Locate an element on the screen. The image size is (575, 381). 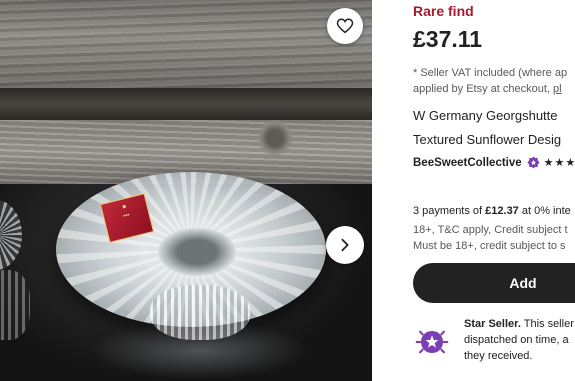
installment-offer: 3 payments of £12.37 at 0% inte is located at coordinates (492, 211).